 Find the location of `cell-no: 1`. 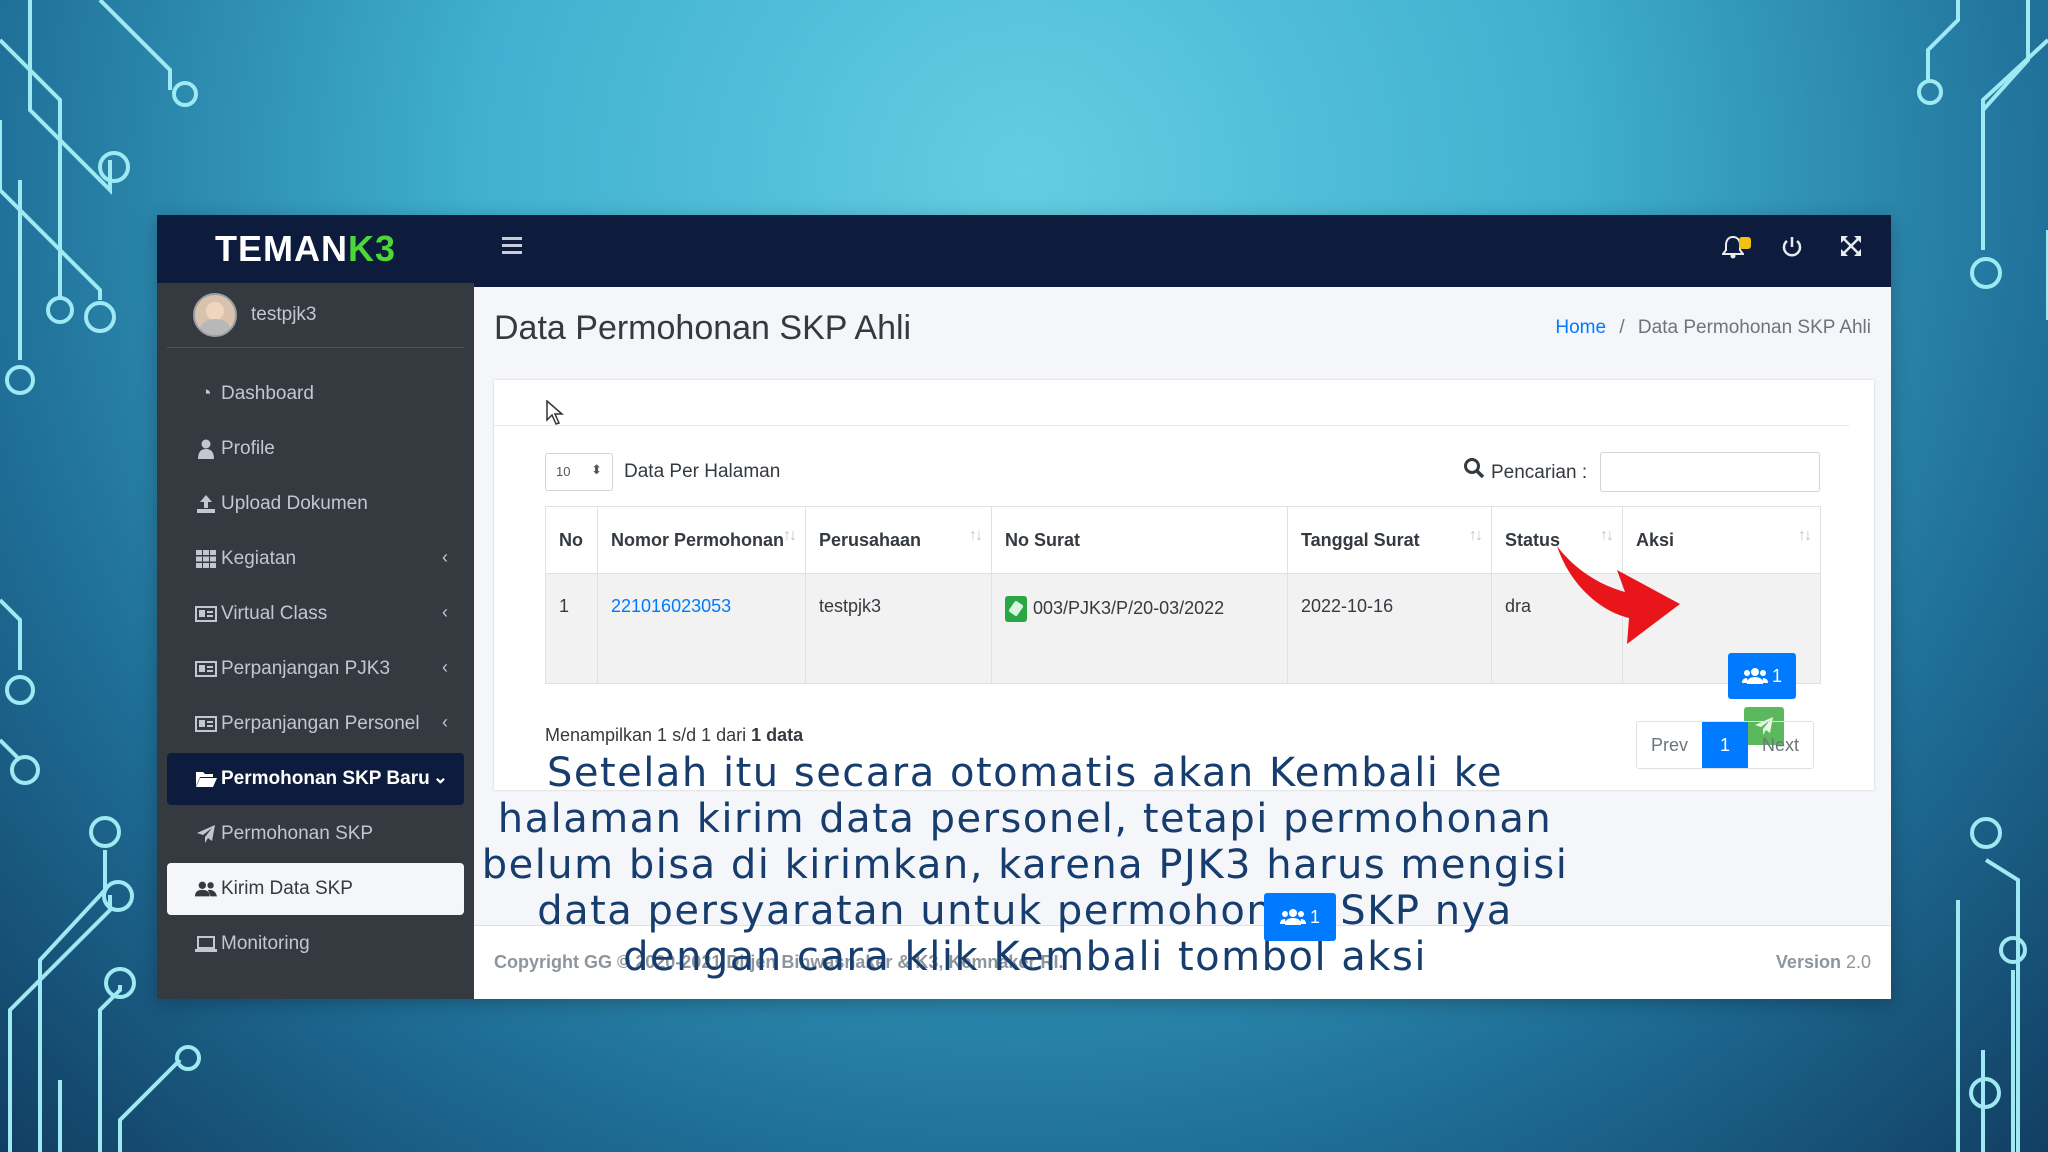

cell-no: 1 is located at coordinates (571, 628).